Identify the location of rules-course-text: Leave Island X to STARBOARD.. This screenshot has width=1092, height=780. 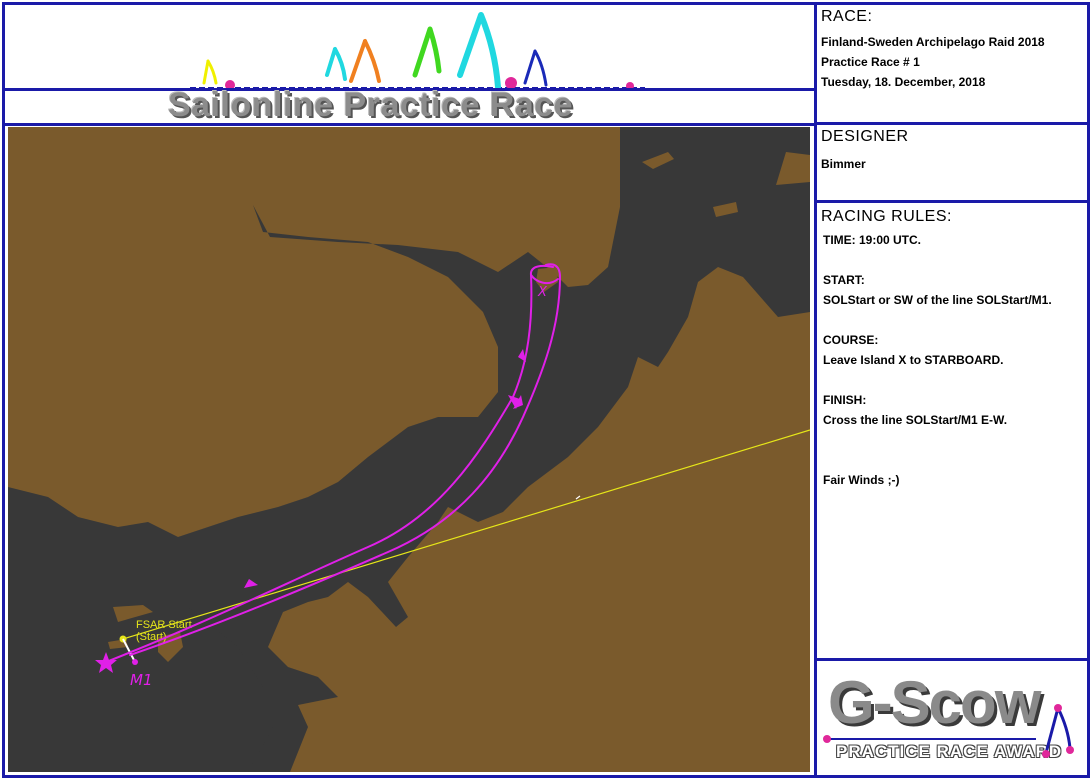
(913, 360).